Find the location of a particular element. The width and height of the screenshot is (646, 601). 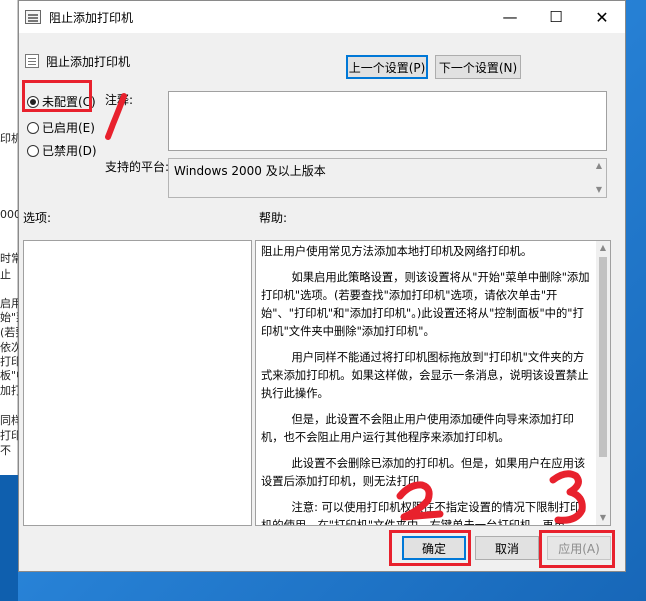

radio-not-configured: 未配置(C) is located at coordinates (61, 101).